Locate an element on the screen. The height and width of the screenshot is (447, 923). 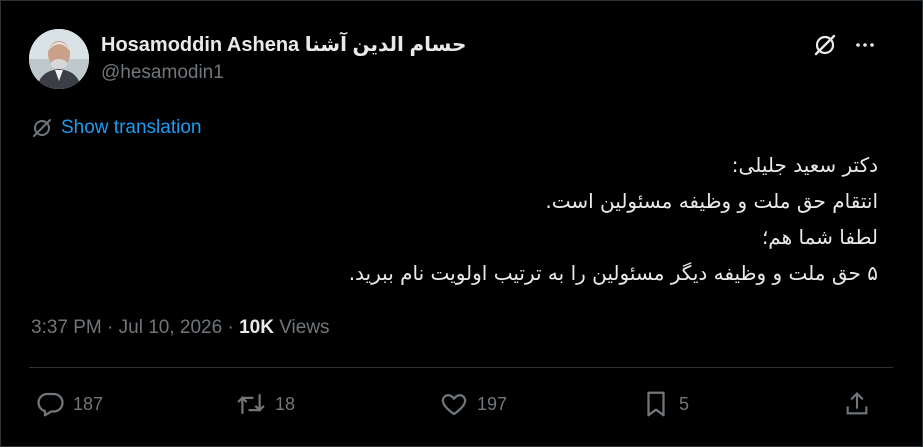
like-icon is located at coordinates (454, 405).